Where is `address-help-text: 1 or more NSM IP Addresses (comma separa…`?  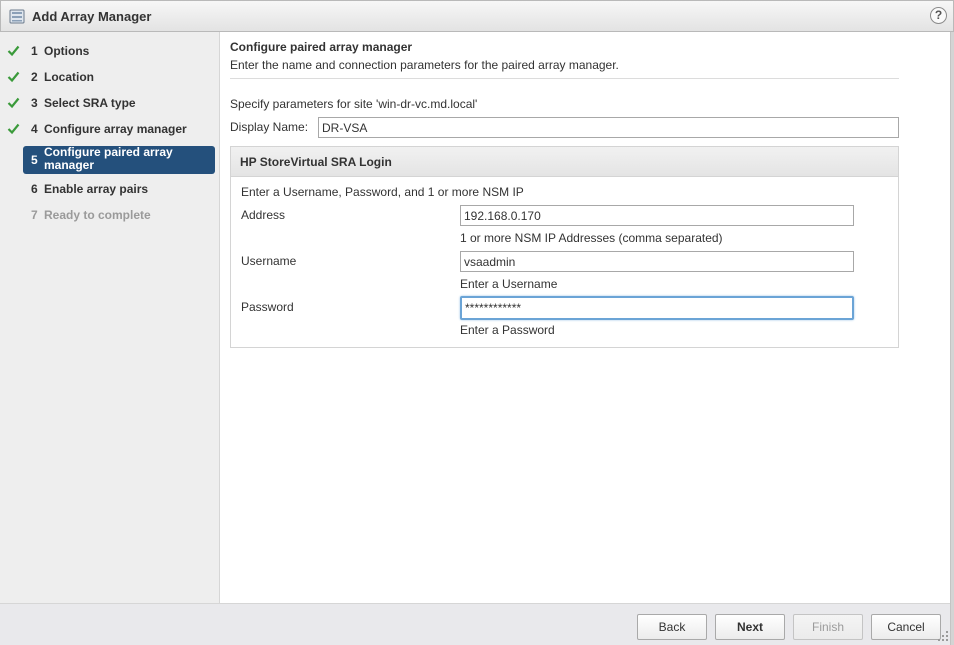 address-help-text: 1 or more NSM IP Addresses (comma separa… is located at coordinates (591, 238).